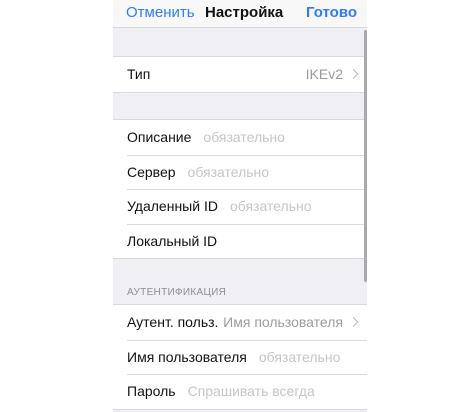 The width and height of the screenshot is (474, 412). Describe the element at coordinates (244, 137) in the screenshot. I see `description-field: обязательно` at that location.